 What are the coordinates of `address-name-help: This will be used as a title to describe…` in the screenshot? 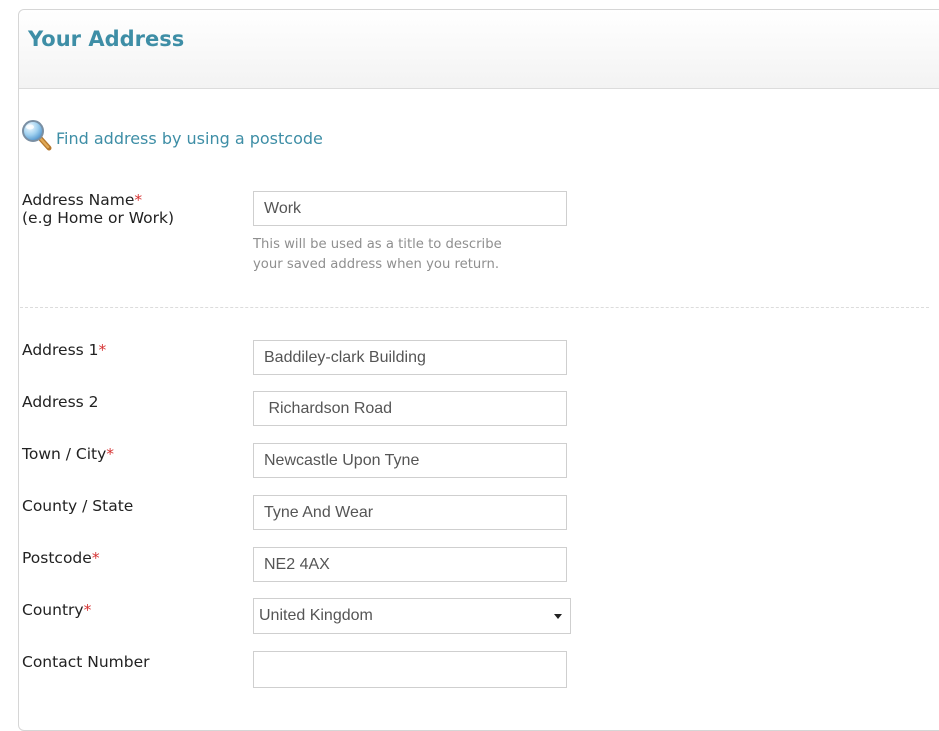 It's located at (377, 254).